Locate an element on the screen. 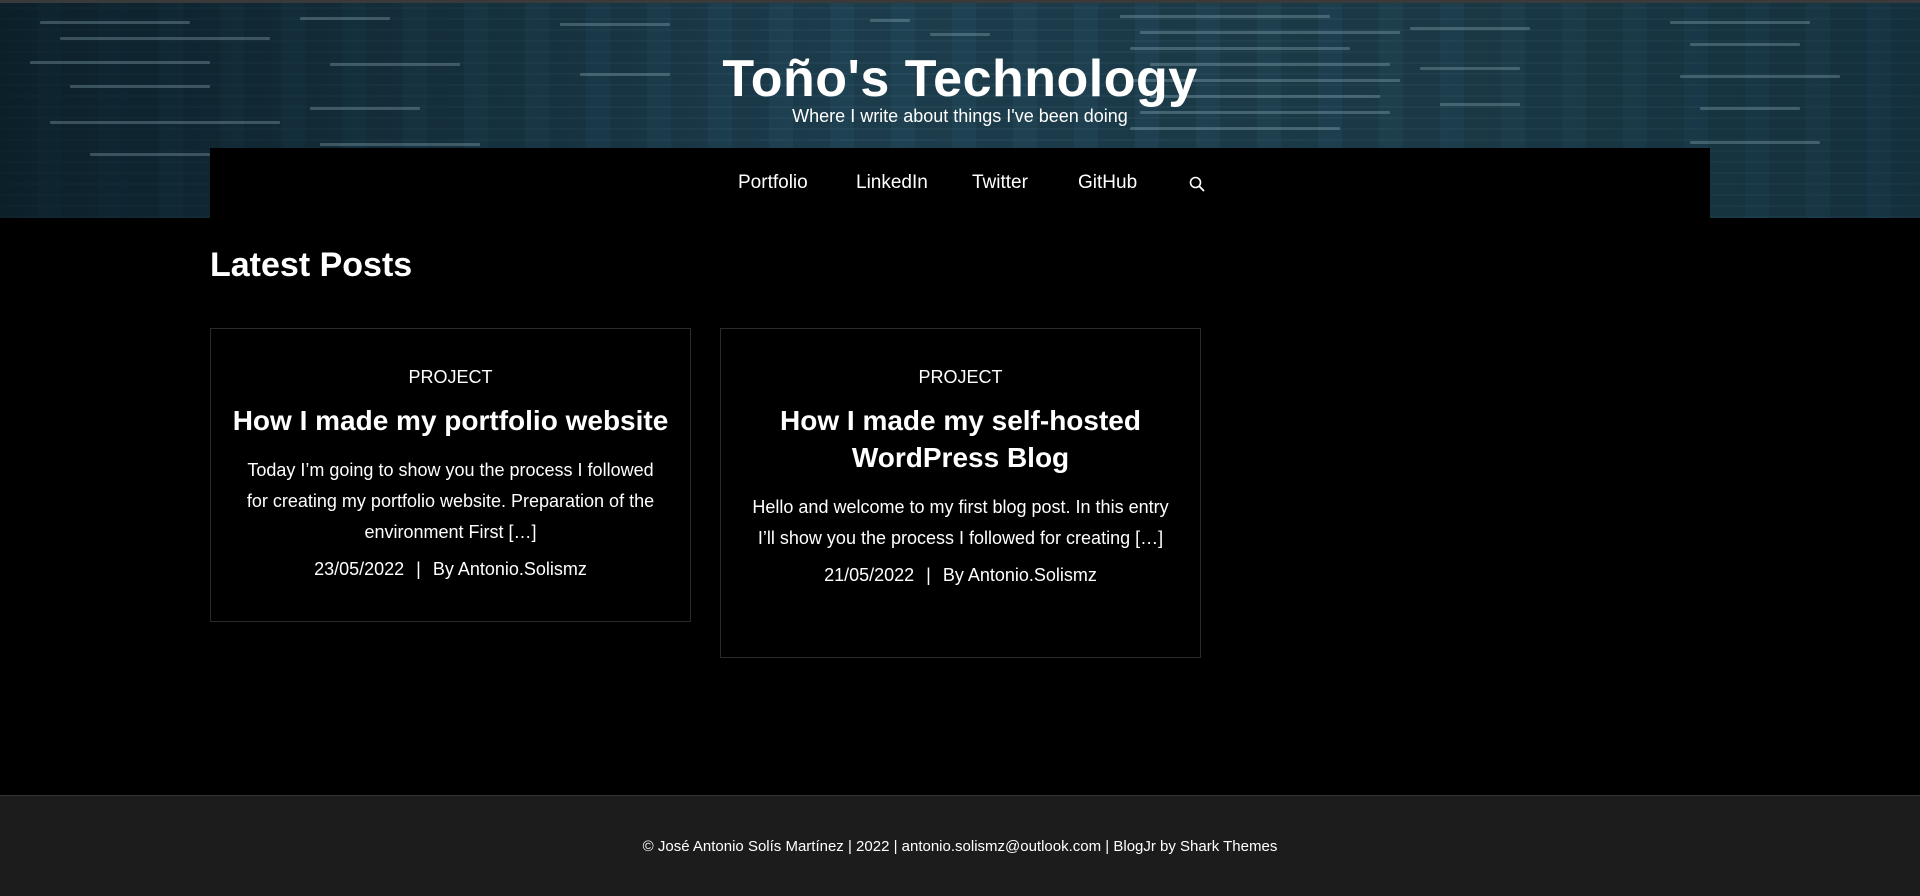 The width and height of the screenshot is (1920, 896). site-title: Toño's Technology is located at coordinates (960, 79).